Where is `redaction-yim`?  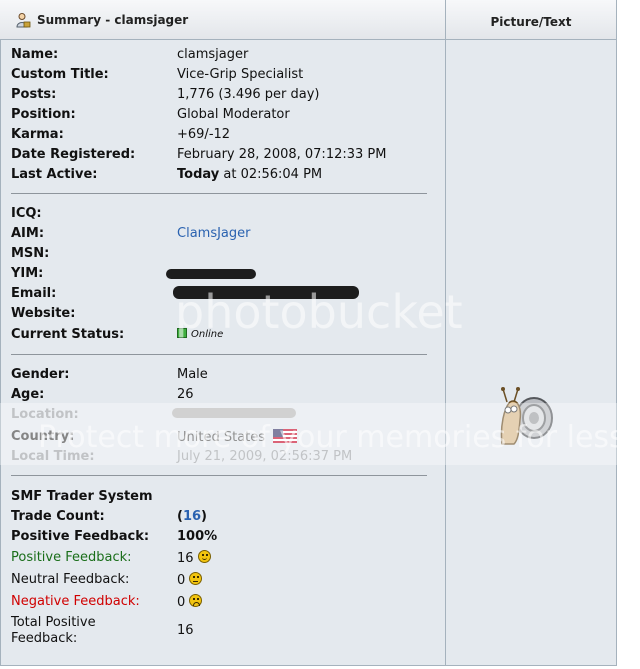 redaction-yim is located at coordinates (211, 274).